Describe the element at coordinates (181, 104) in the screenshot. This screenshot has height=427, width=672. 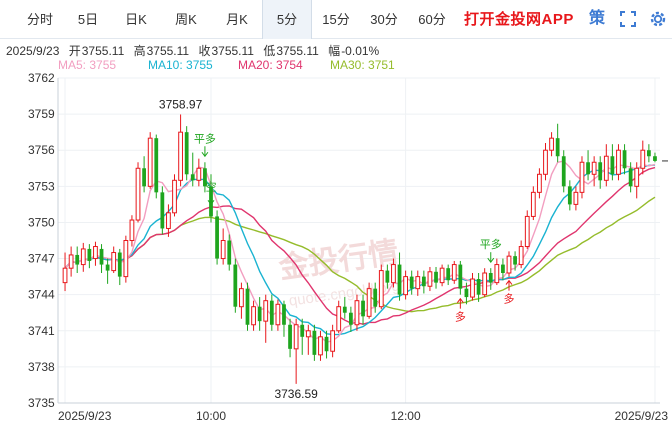
I see `high-price-label: 3758.97` at that location.